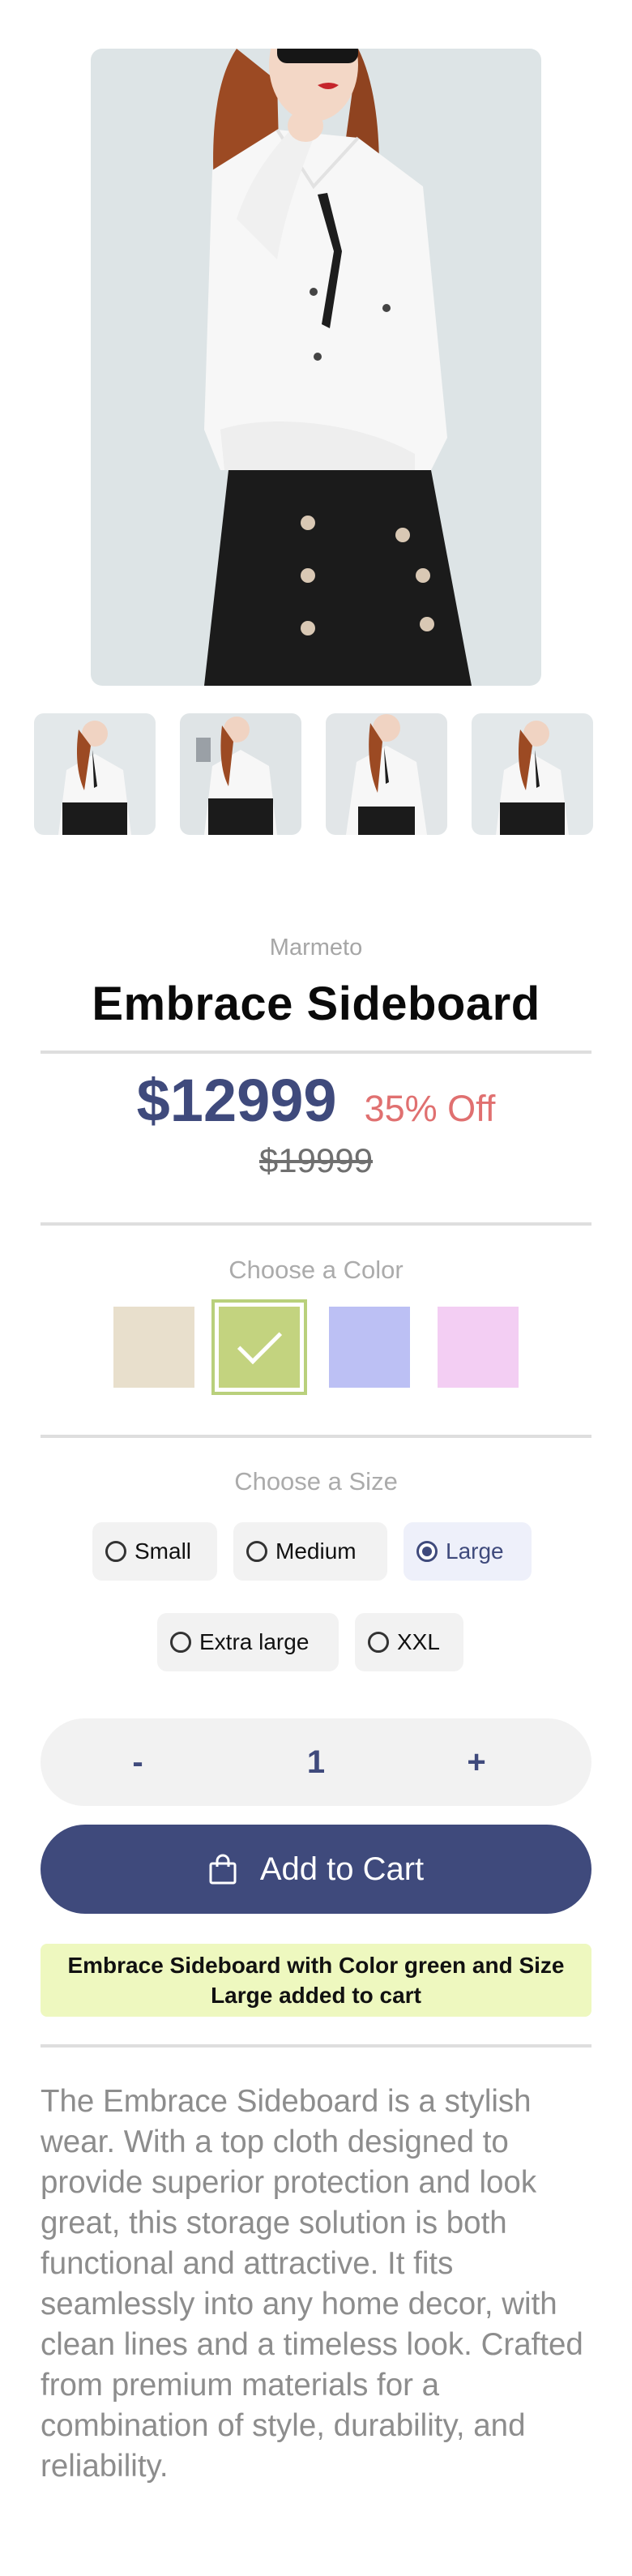 The image size is (632, 2576). I want to click on size-option-small: Small, so click(154, 1551).